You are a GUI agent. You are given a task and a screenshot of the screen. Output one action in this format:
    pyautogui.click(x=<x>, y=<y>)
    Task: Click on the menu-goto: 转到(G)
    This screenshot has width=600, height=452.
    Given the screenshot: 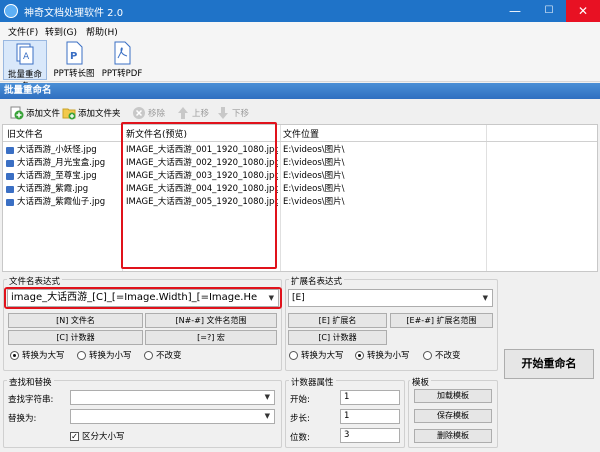 What is the action you would take?
    pyautogui.click(x=61, y=31)
    